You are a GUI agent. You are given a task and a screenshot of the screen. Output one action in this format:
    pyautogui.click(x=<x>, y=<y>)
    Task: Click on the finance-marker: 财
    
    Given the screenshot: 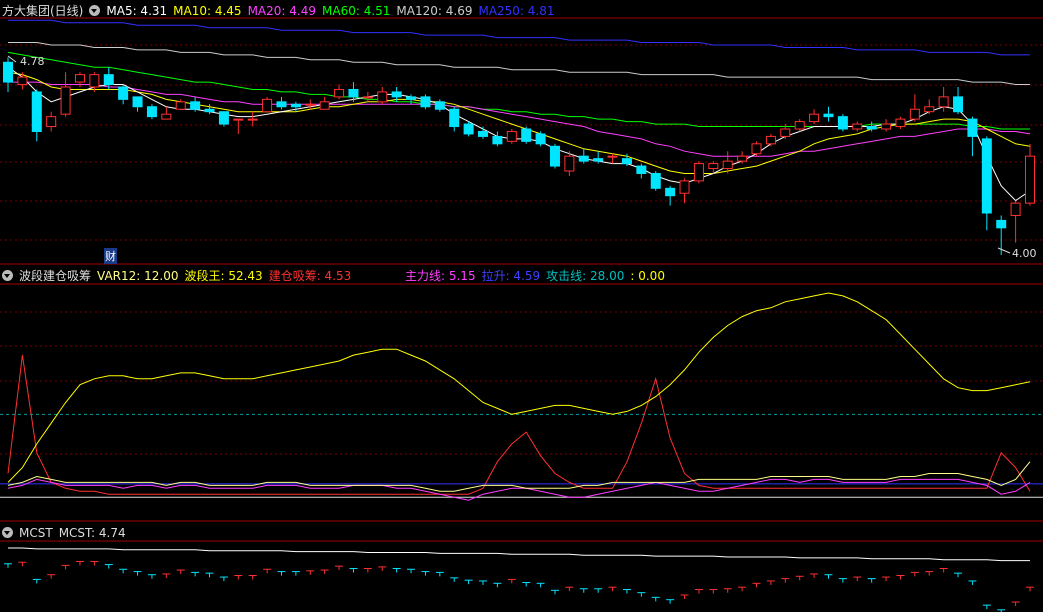 What is the action you would take?
    pyautogui.click(x=110, y=256)
    